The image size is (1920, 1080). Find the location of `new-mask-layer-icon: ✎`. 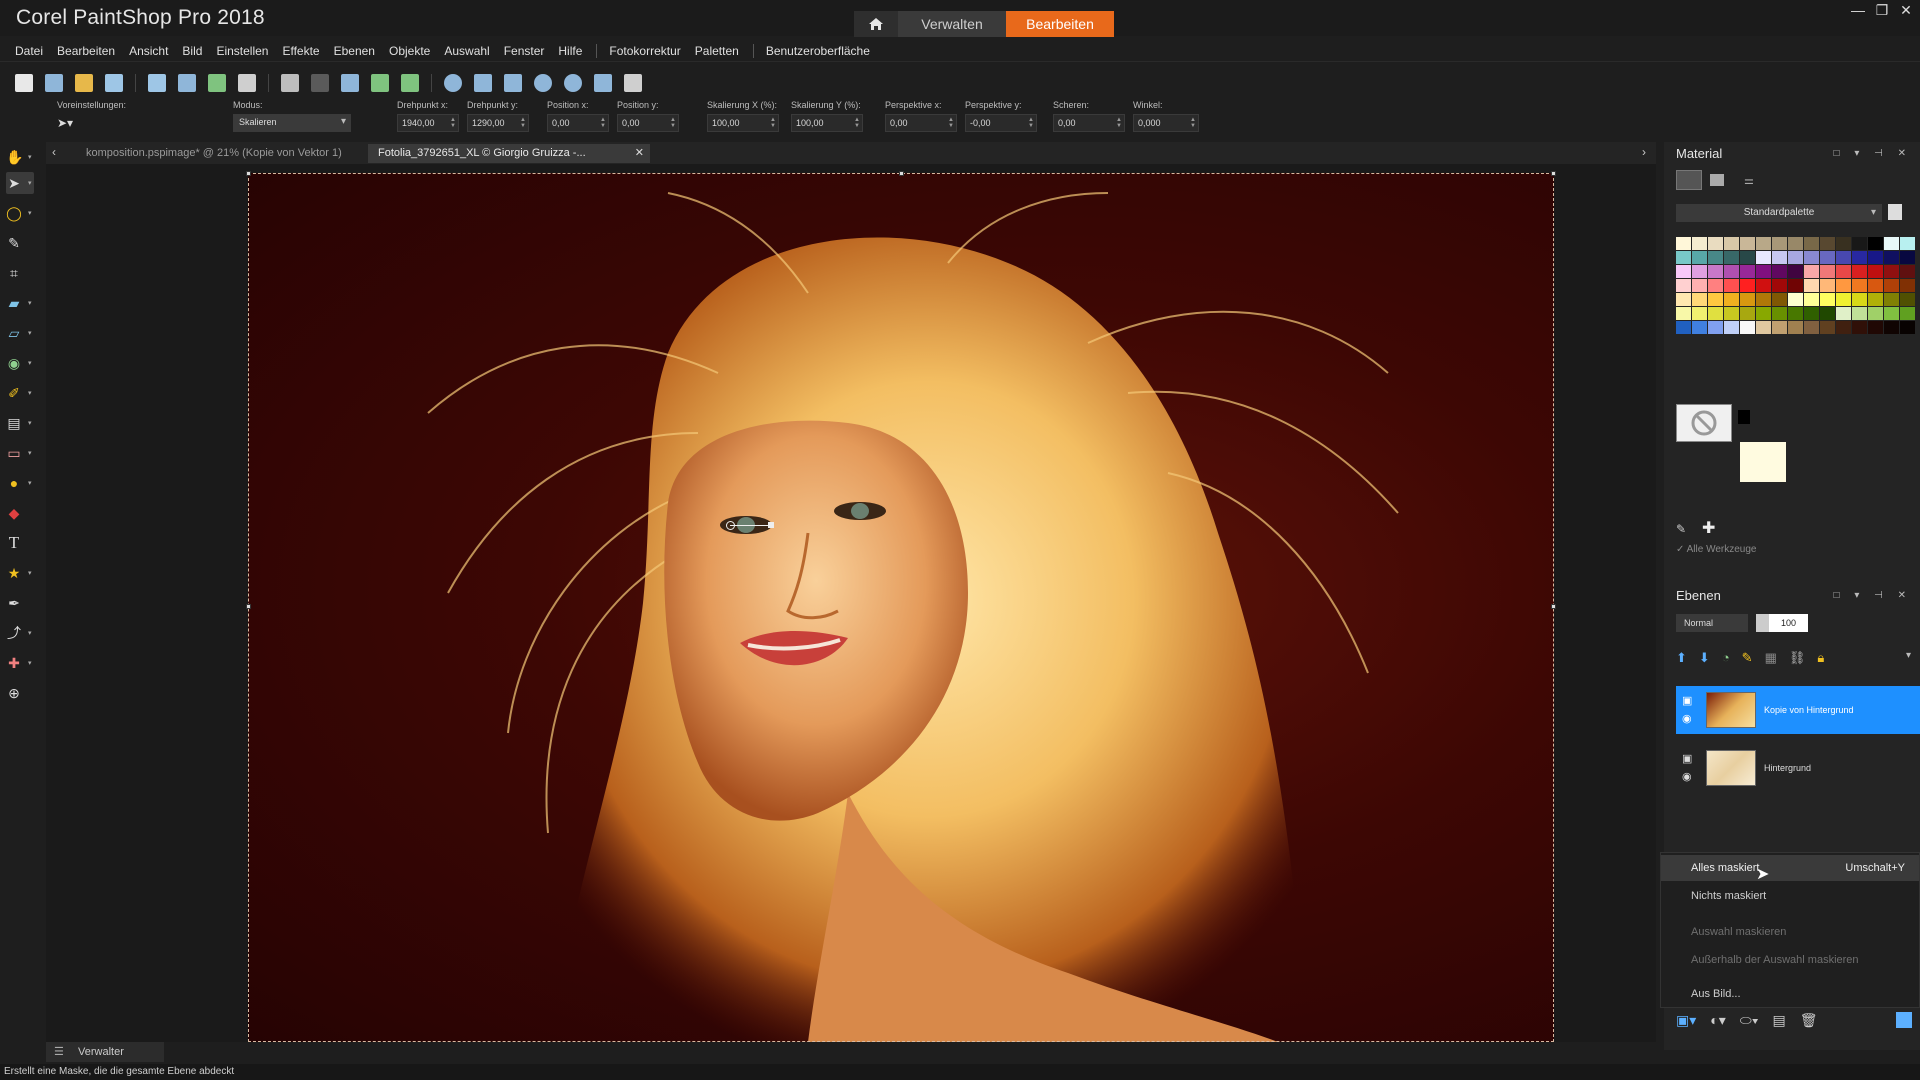

new-mask-layer-icon: ✎ is located at coordinates (1747, 658).